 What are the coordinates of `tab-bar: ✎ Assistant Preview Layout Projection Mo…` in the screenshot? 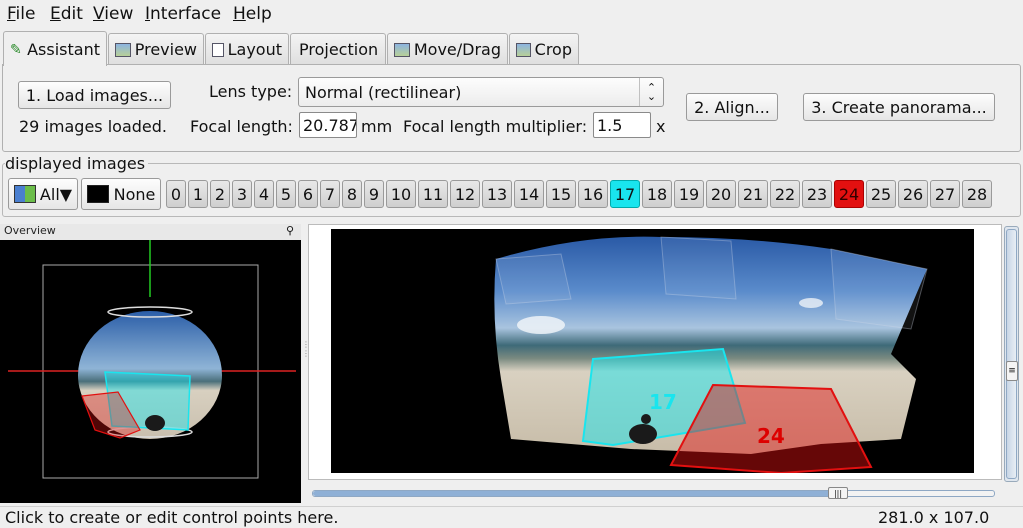 It's located at (511, 48).